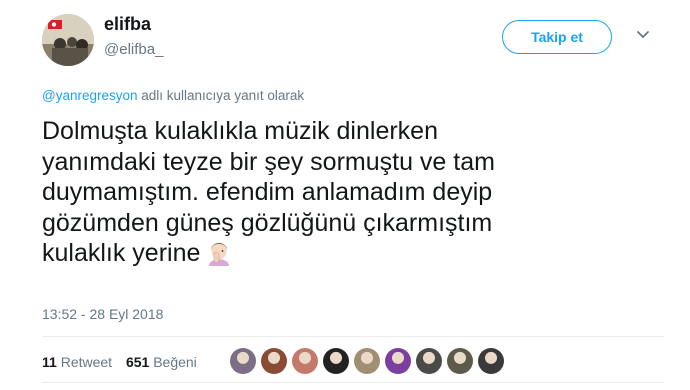  Describe the element at coordinates (219, 254) in the screenshot. I see `face-palm-woman-icon` at that location.